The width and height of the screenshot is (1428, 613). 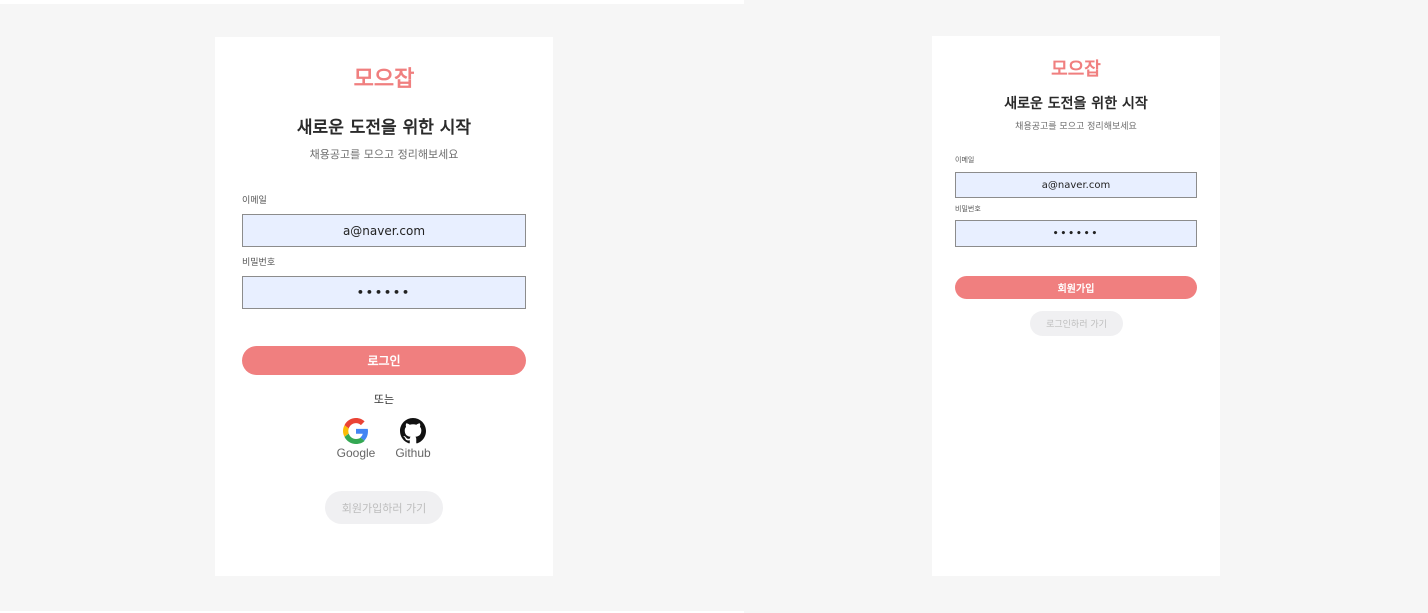 I want to click on top-divider, so click(x=372, y=2).